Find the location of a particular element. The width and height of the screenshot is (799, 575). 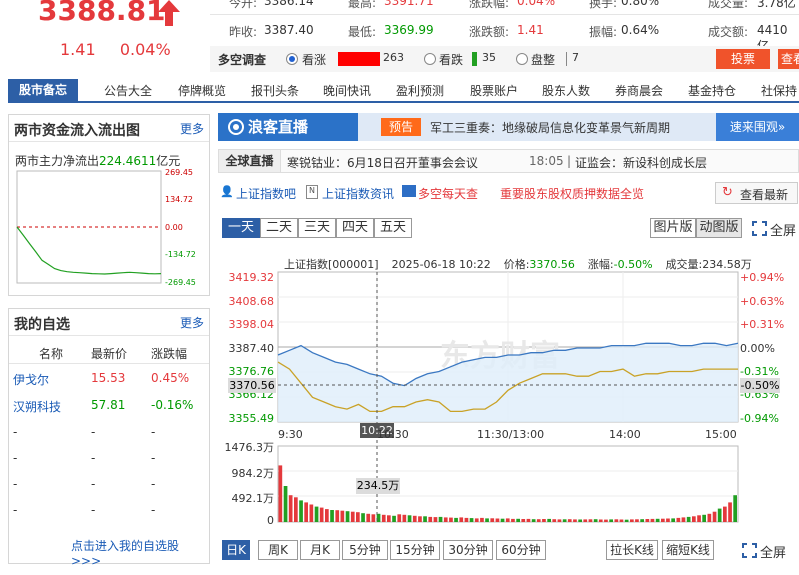

ytick-left-2: 3398.04 is located at coordinates (251, 324).